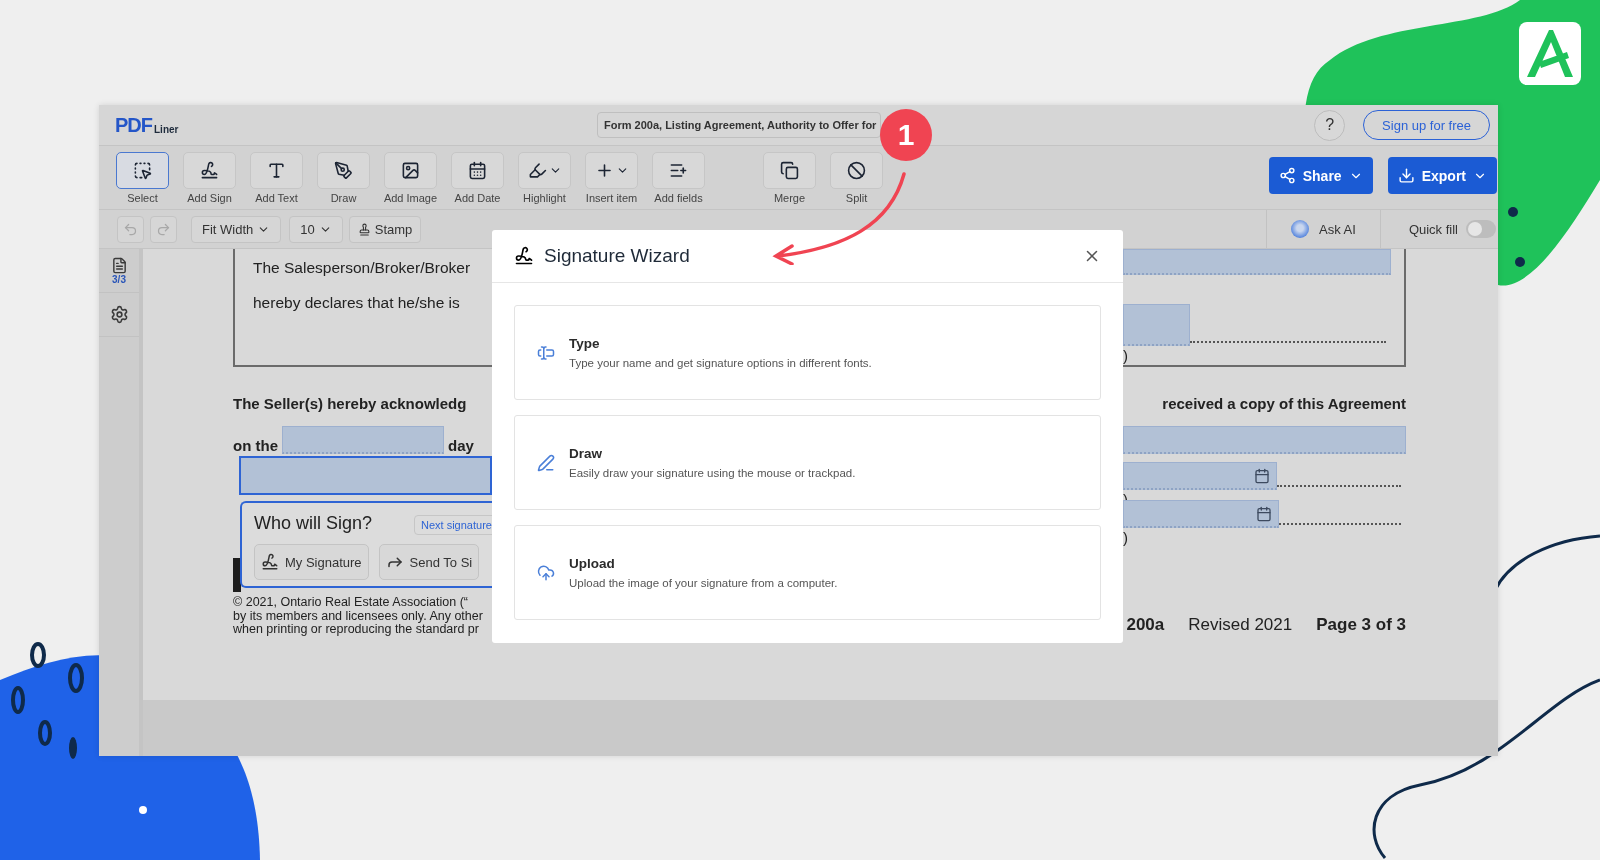 The width and height of the screenshot is (1600, 860). I want to click on stamp-button: Stamp, so click(385, 229).